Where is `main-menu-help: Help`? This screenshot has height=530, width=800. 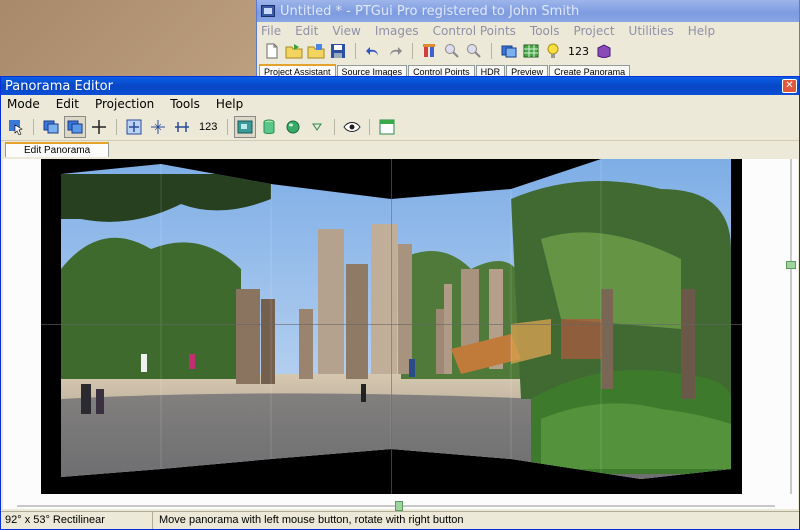
main-menu-help: Help is located at coordinates (701, 31).